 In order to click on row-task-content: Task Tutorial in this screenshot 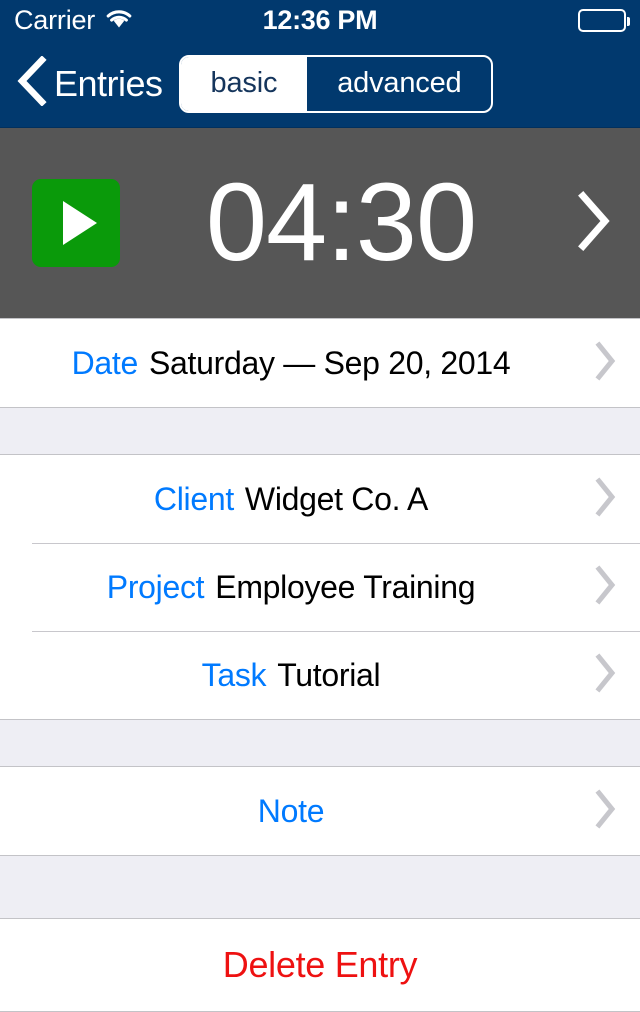, I will do `click(291, 675)`.